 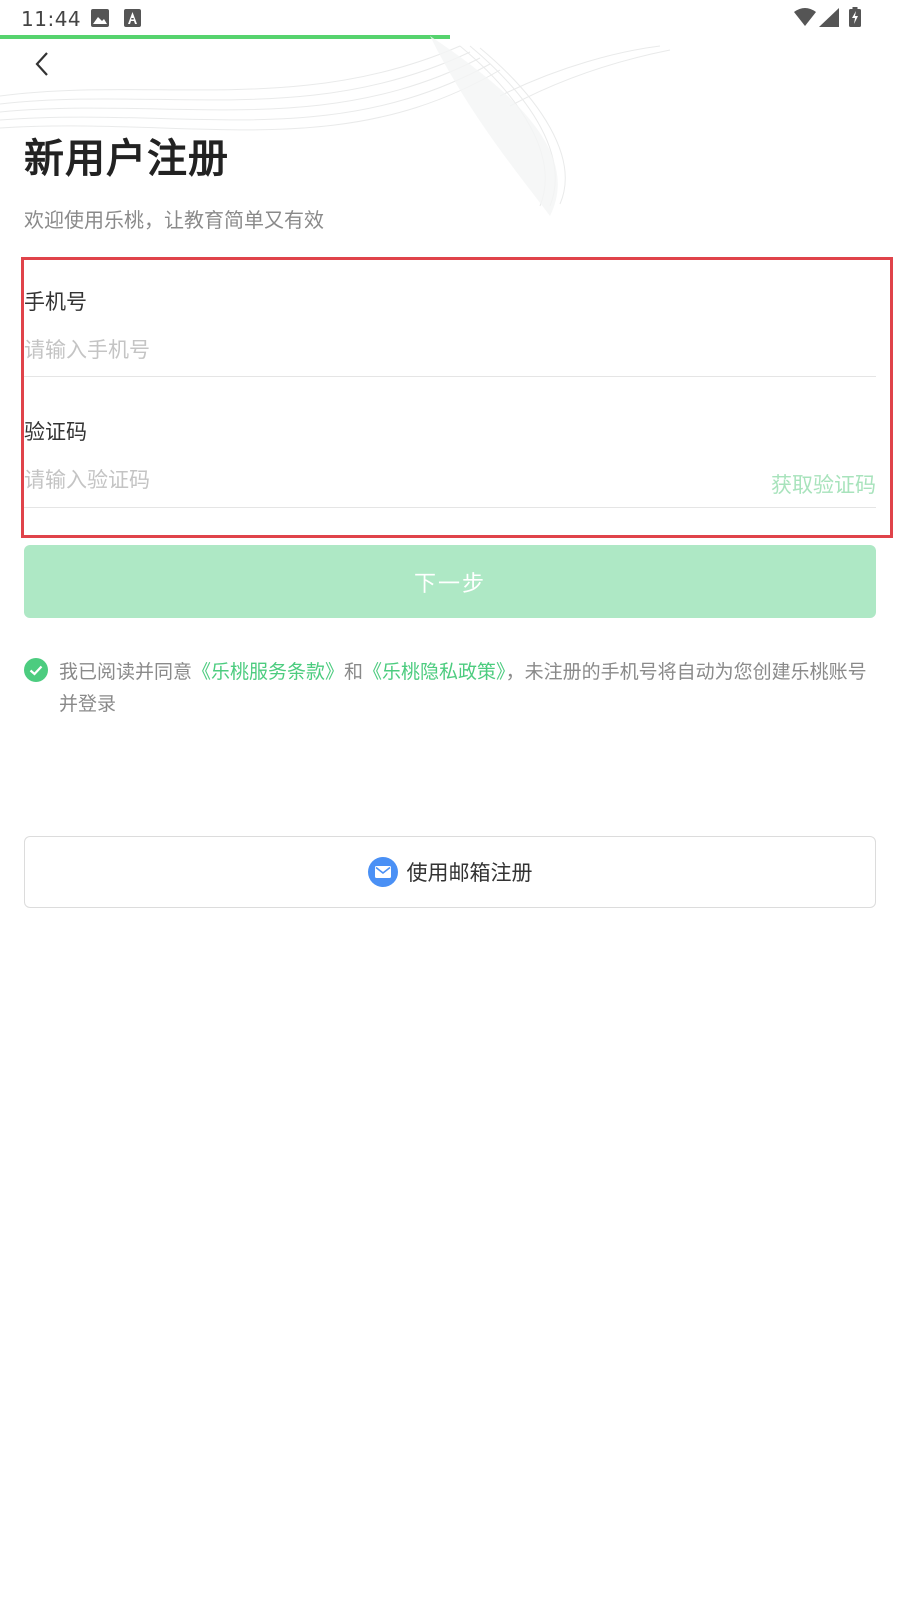 I want to click on terms-link: 《乐桃服务条款》, so click(x=268, y=672).